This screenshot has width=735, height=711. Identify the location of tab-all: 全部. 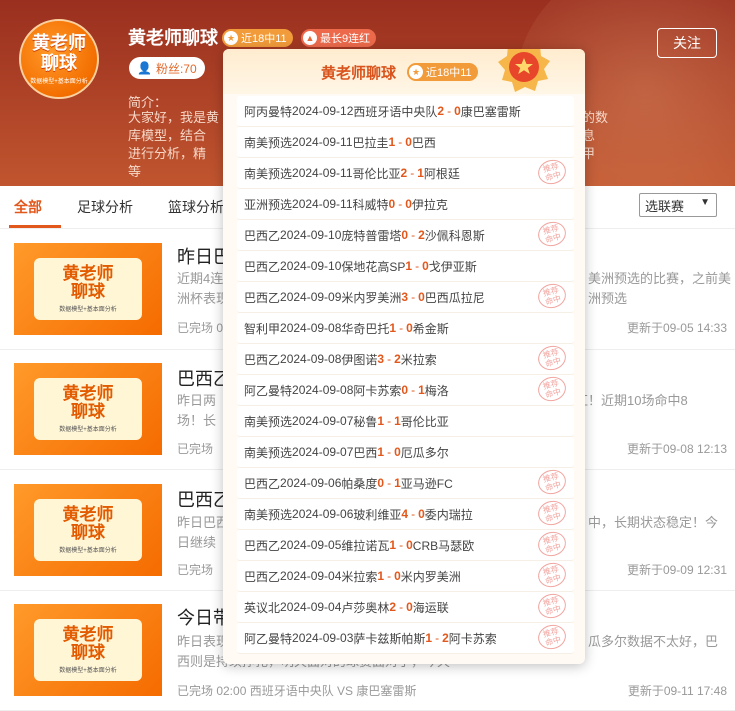
(28, 207).